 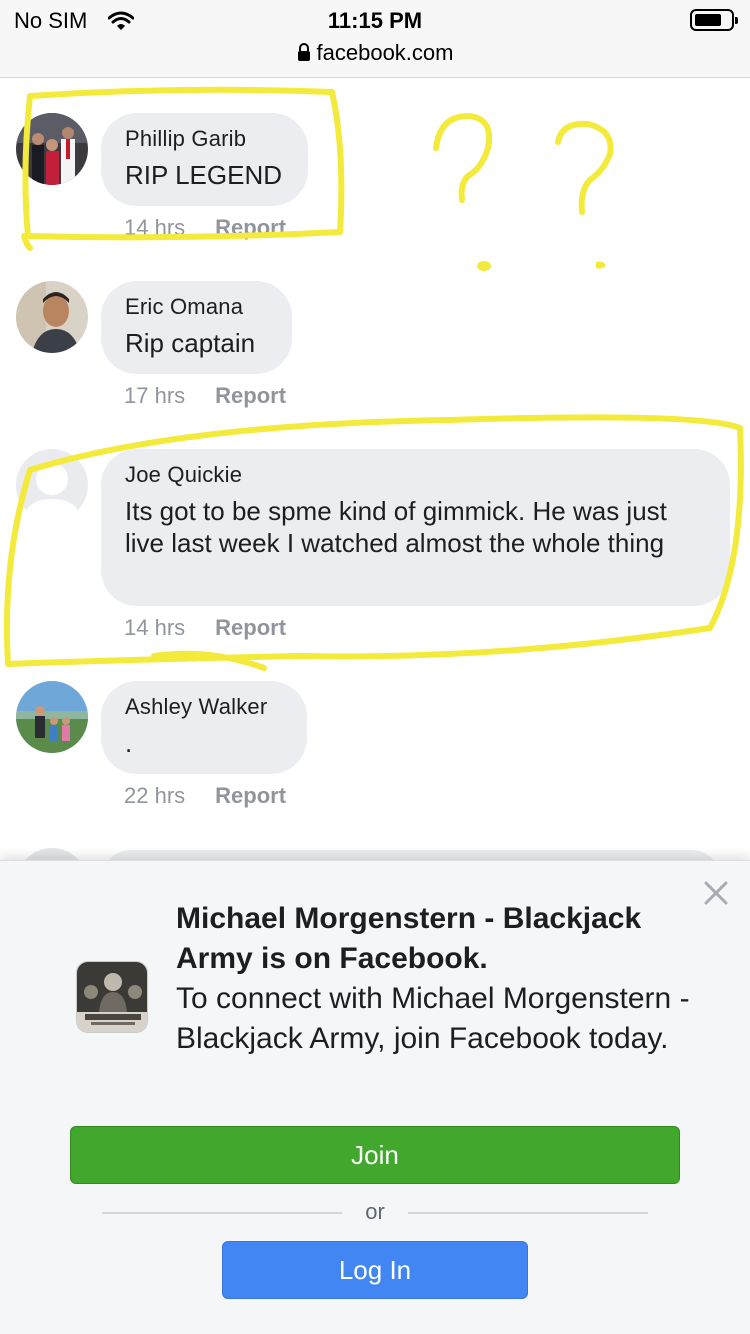 What do you see at coordinates (204, 139) in the screenshot?
I see `commenter-name: Phillip Garib` at bounding box center [204, 139].